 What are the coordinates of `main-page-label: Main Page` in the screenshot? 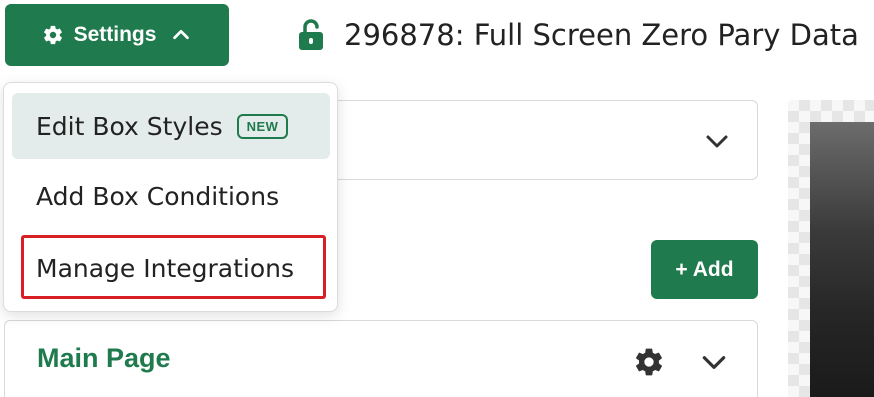 It's located at (104, 358).